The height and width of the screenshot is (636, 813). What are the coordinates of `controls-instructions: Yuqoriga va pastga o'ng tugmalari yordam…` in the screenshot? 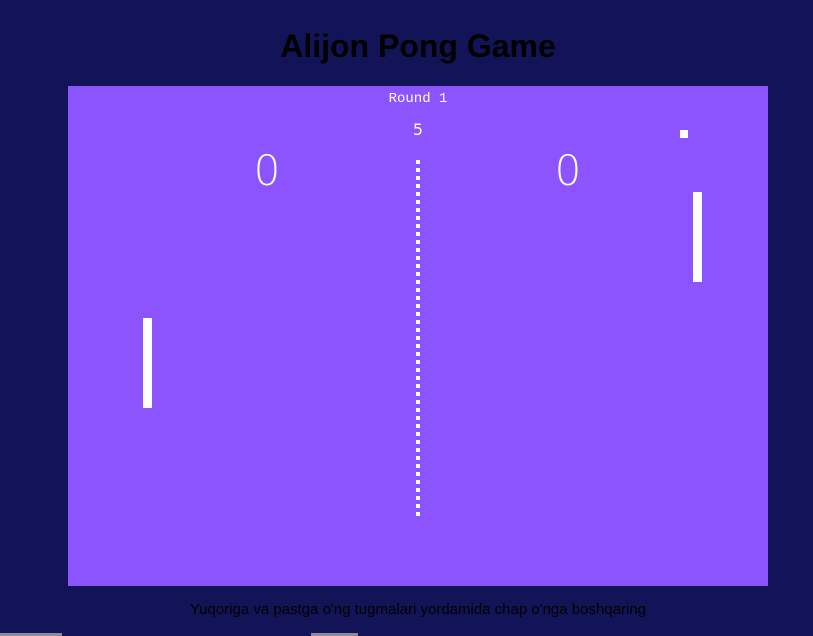 It's located at (418, 609).